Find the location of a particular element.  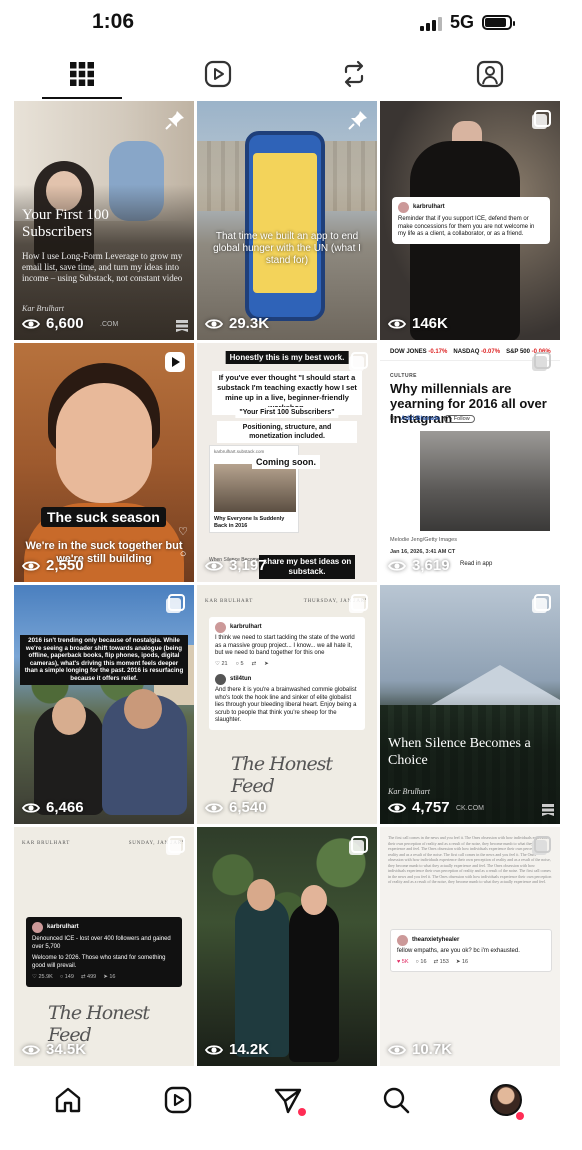

tagged-icon is located at coordinates (490, 74).